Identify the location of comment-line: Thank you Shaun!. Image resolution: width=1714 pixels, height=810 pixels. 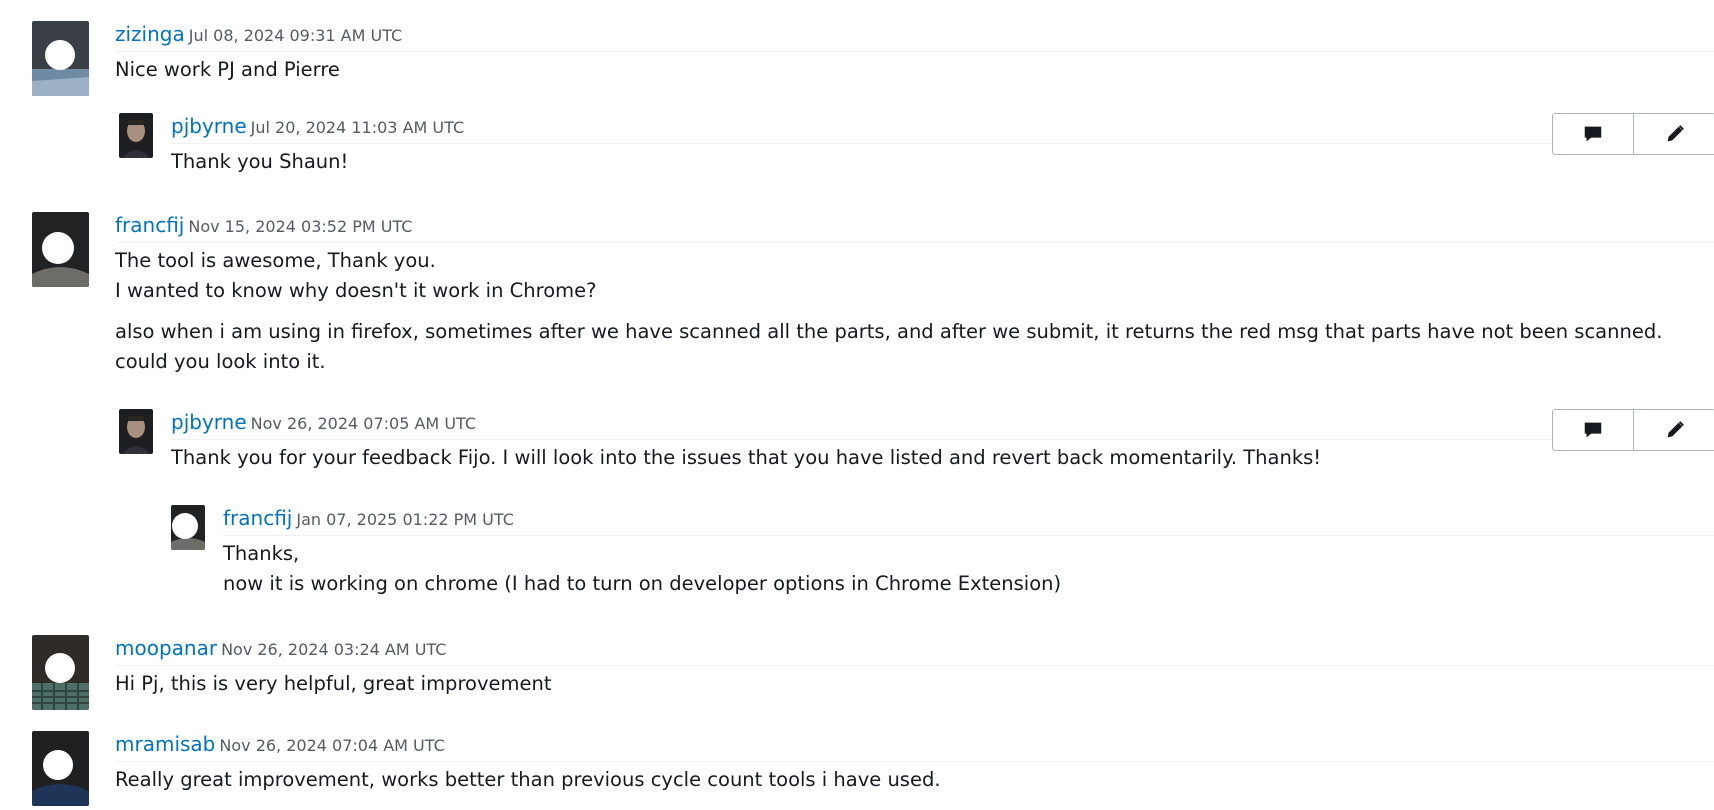
(260, 161).